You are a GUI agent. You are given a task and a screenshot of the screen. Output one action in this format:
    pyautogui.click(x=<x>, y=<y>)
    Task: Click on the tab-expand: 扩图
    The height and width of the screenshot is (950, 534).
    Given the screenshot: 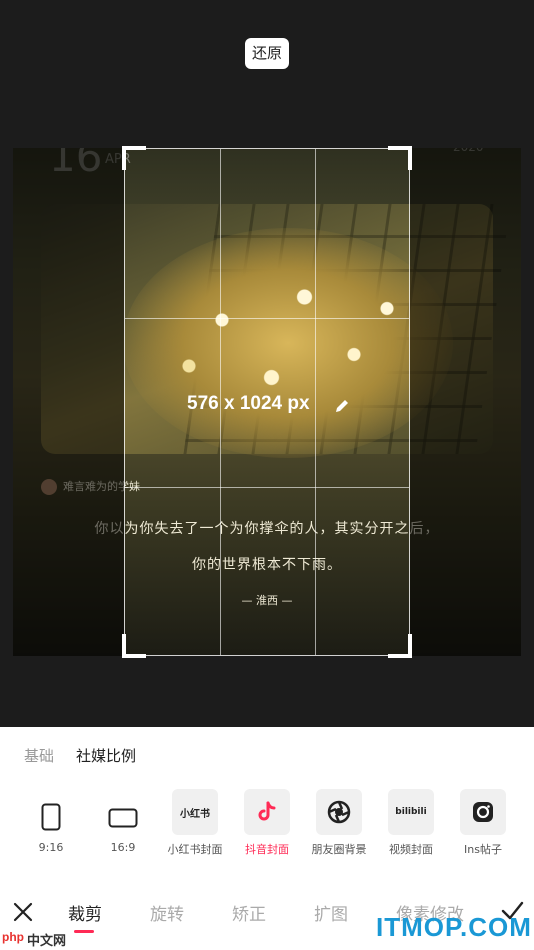 What is the action you would take?
    pyautogui.click(x=331, y=912)
    